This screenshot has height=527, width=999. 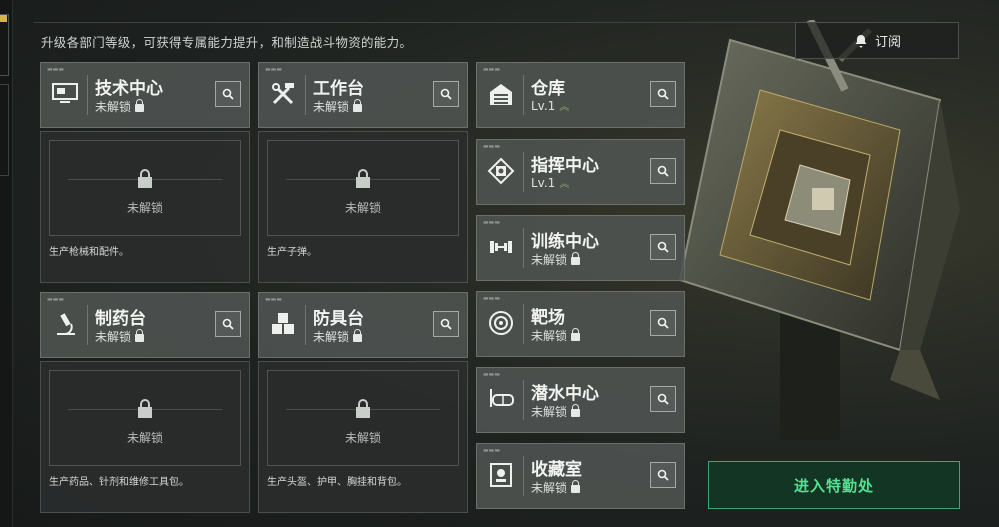 What do you see at coordinates (548, 89) in the screenshot?
I see `dept-title: 仓库` at bounding box center [548, 89].